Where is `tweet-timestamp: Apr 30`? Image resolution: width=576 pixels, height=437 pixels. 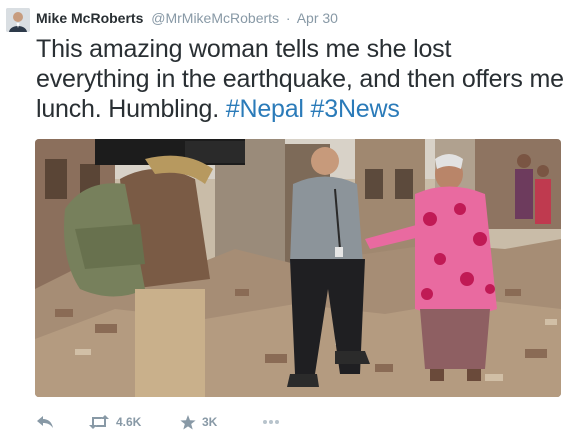
tweet-timestamp: Apr 30 is located at coordinates (317, 18).